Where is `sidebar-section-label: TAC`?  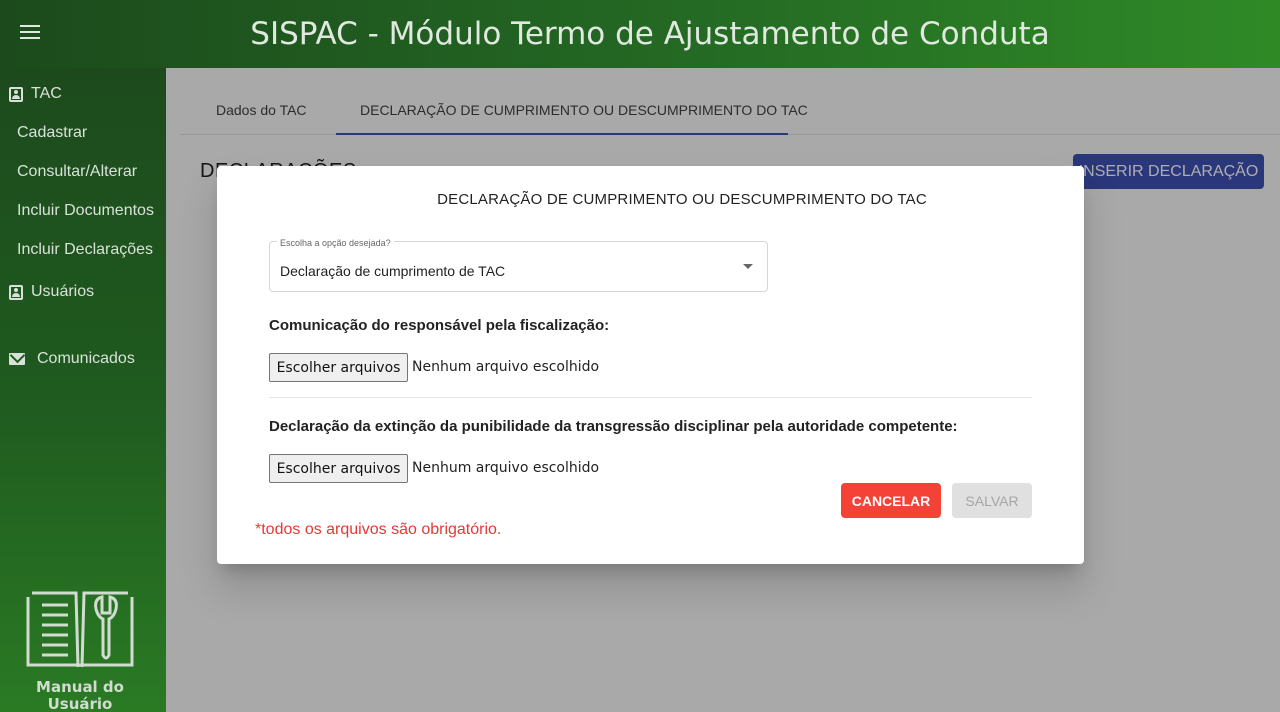 sidebar-section-label: TAC is located at coordinates (46, 93).